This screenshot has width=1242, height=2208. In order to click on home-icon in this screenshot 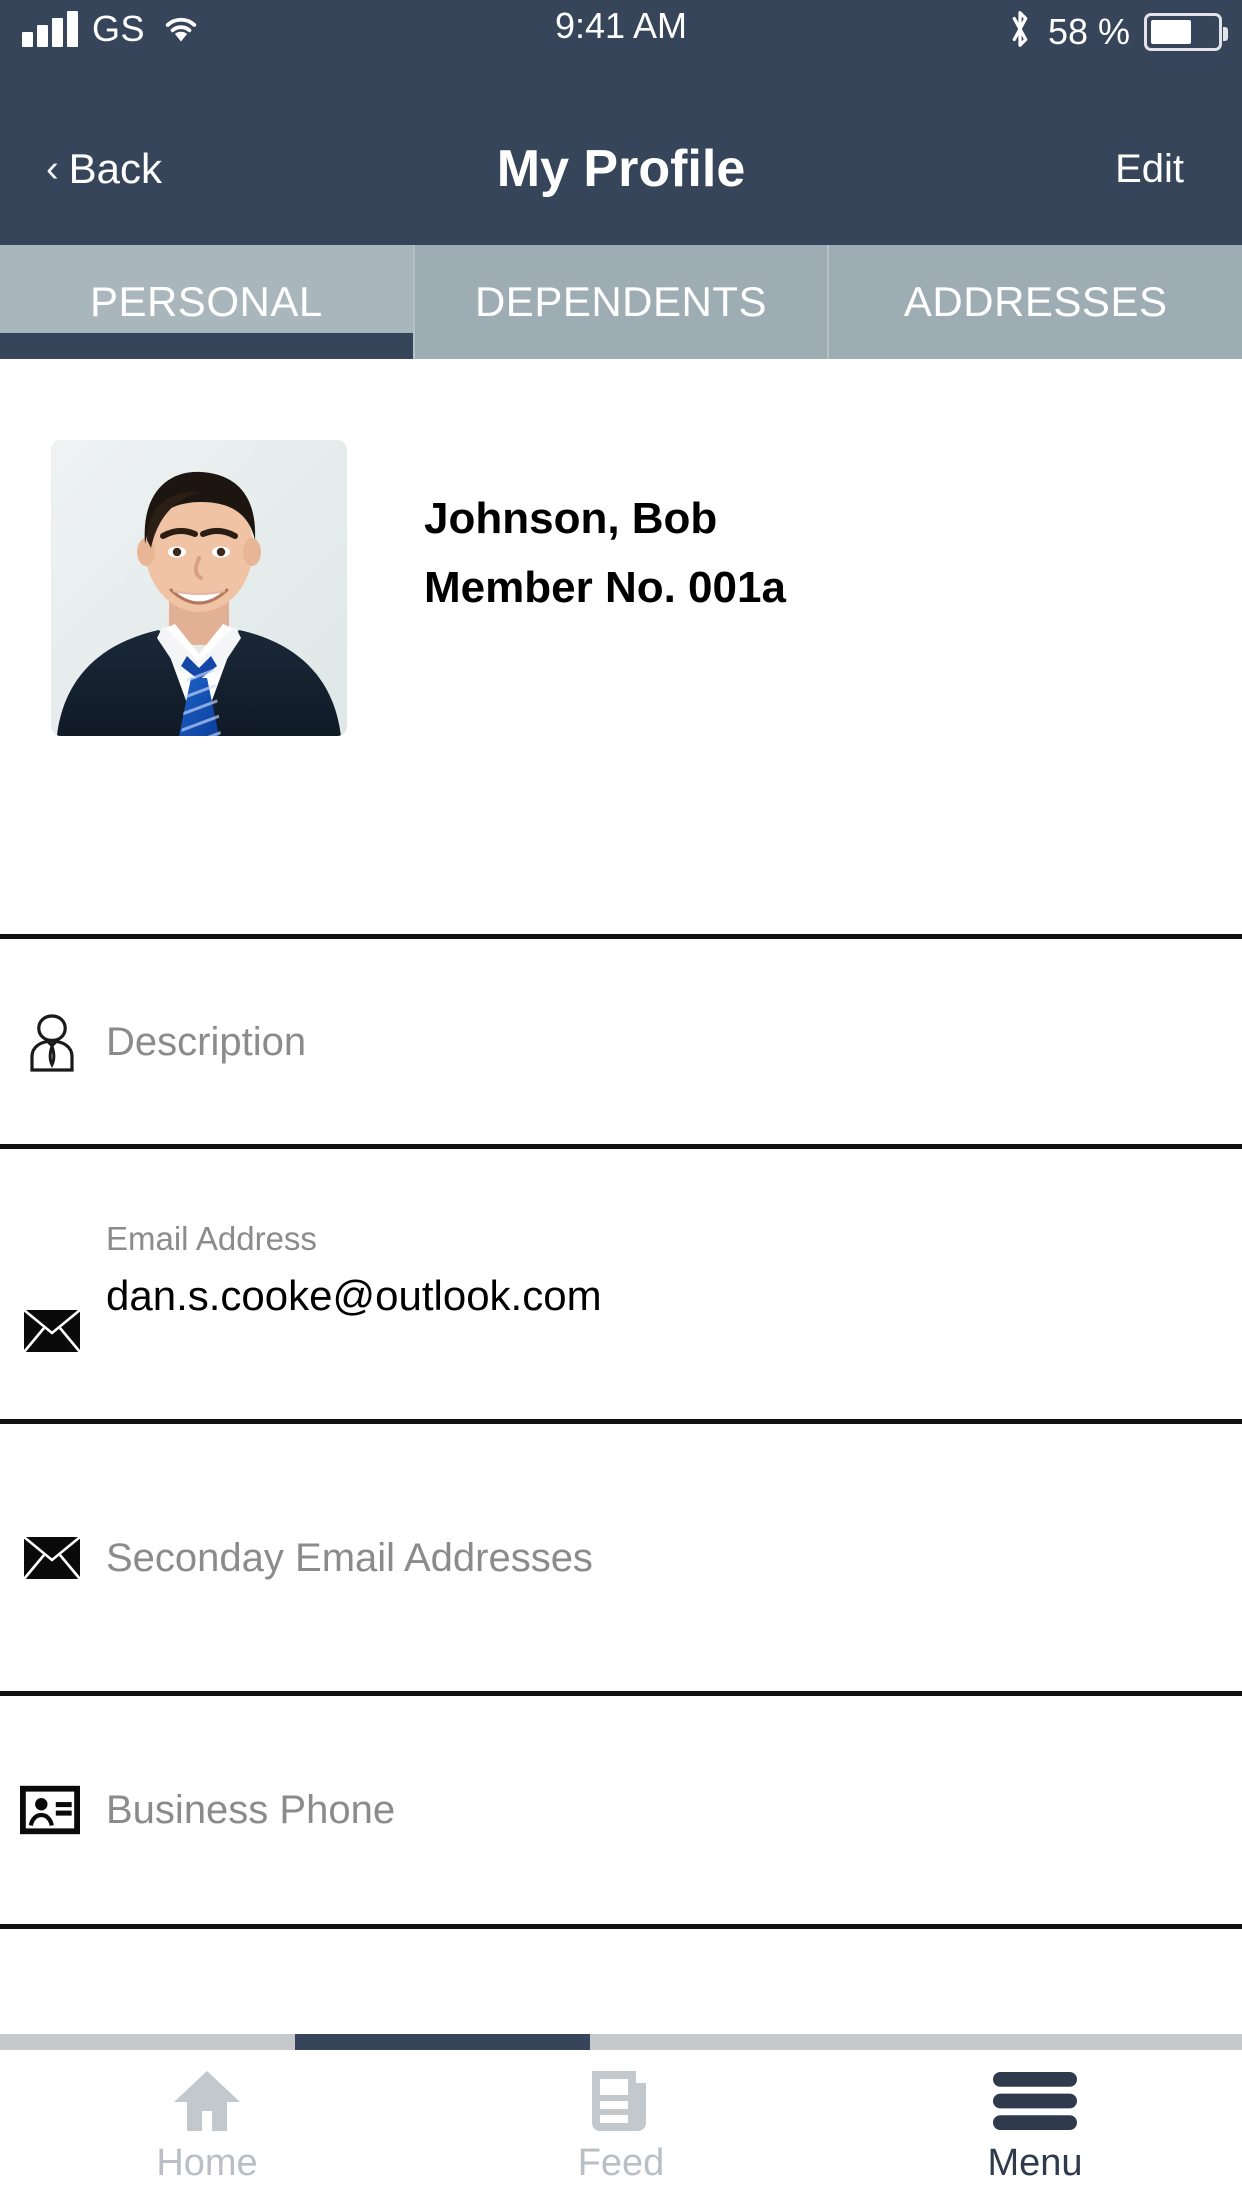, I will do `click(207, 2101)`.